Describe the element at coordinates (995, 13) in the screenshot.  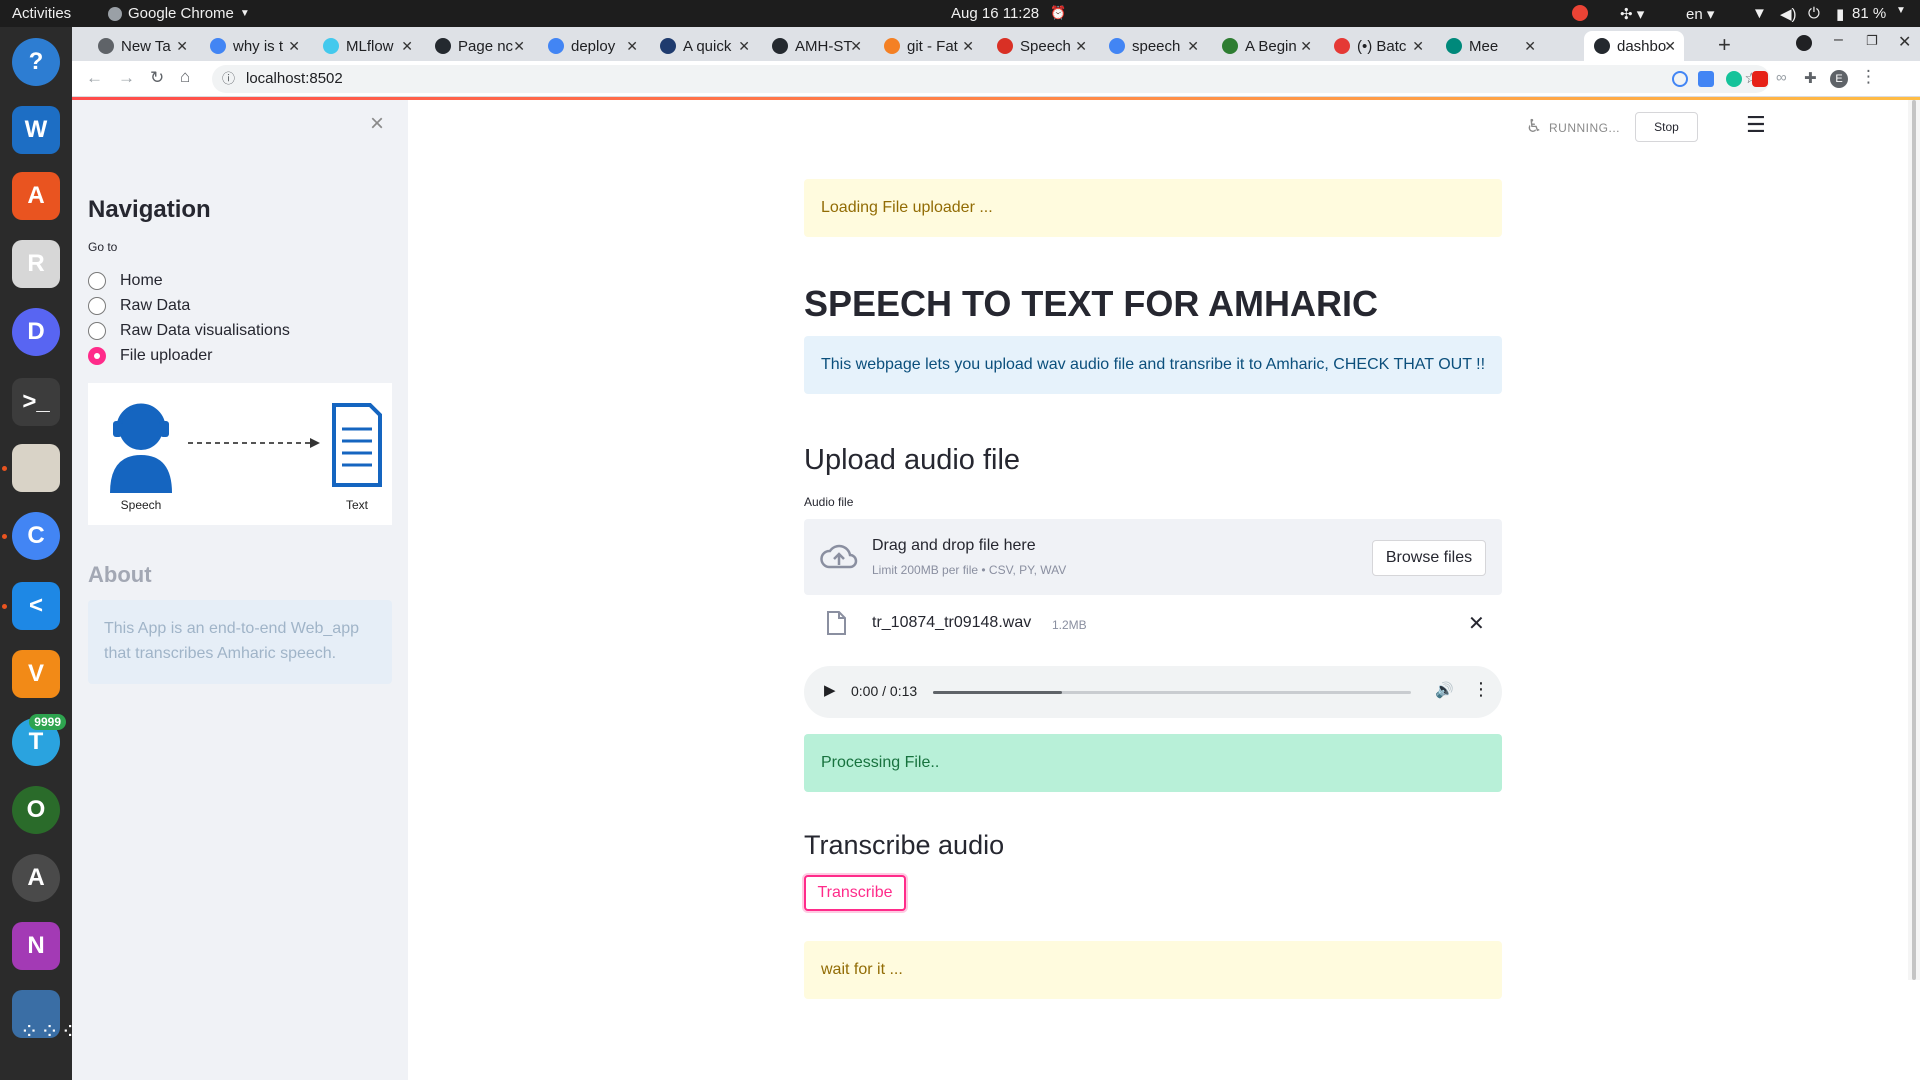
I see `clock: Aug 16 11:28` at that location.